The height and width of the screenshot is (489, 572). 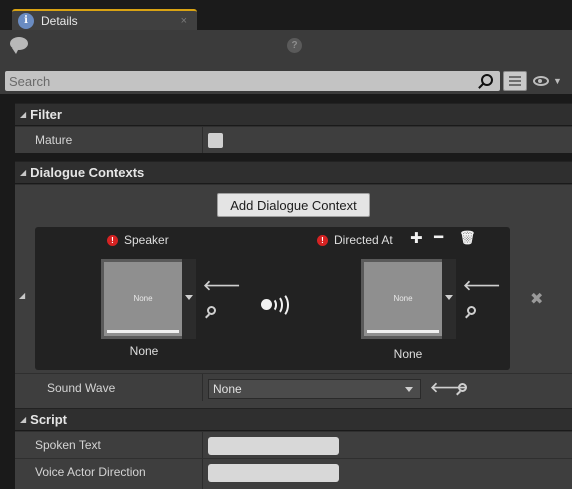 I want to click on property-label: Voice Actor Direction, so click(x=90, y=472).